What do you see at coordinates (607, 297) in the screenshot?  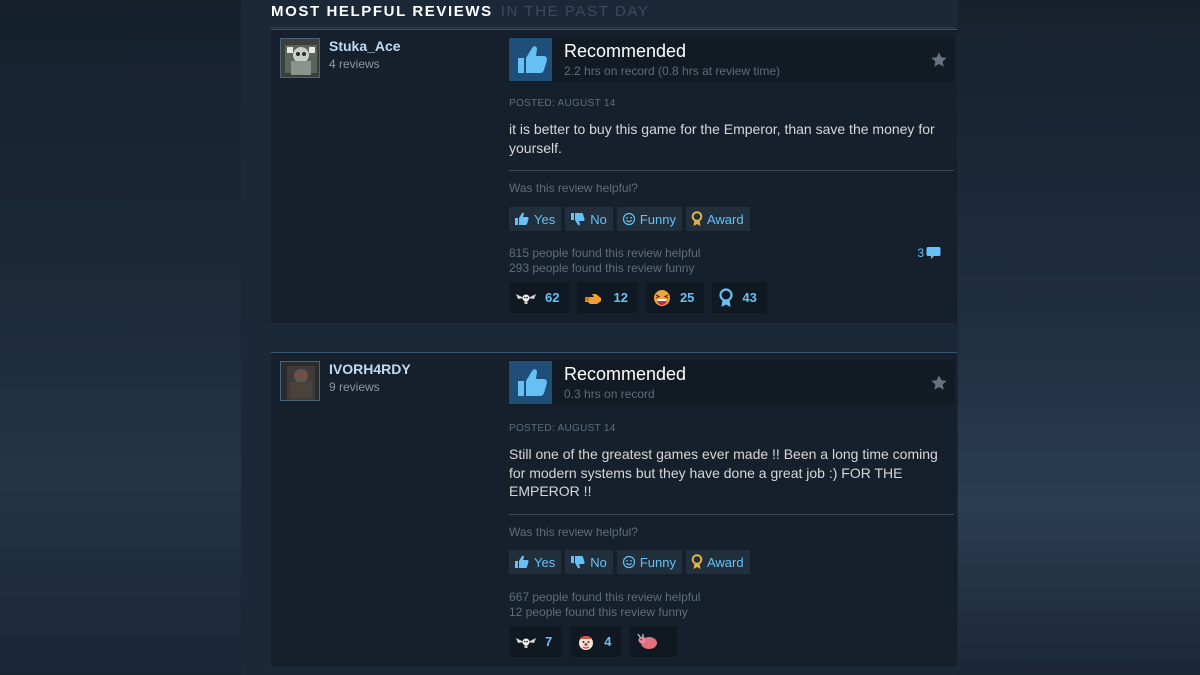 I see `reaction-pointing-hand: 12` at bounding box center [607, 297].